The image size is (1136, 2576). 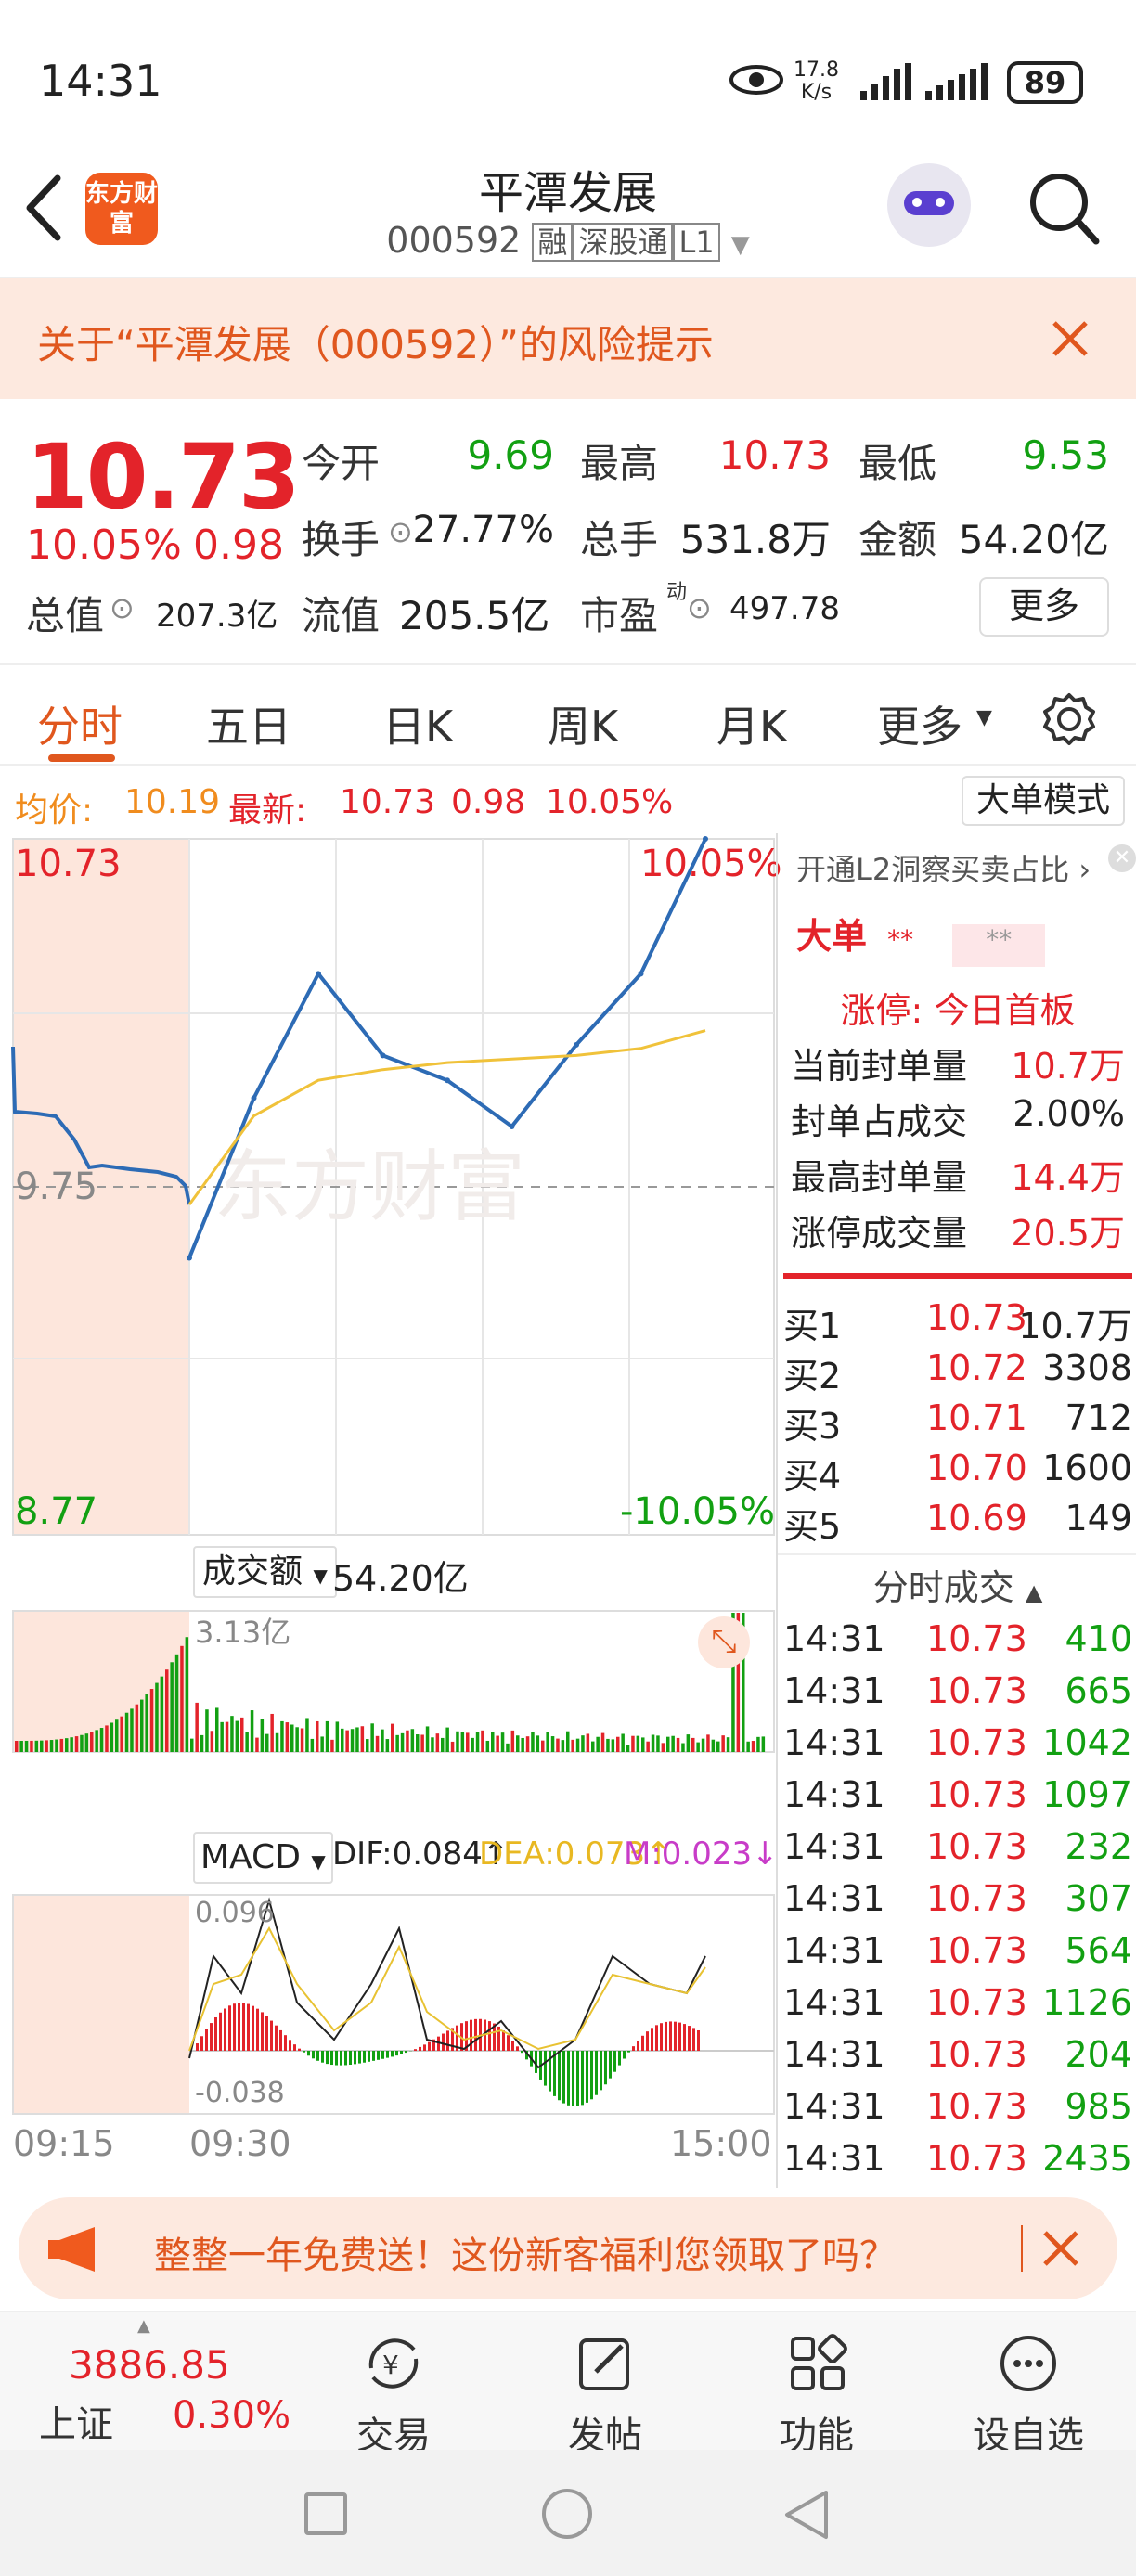 I want to click on tab-more: 更多, so click(x=919, y=723).